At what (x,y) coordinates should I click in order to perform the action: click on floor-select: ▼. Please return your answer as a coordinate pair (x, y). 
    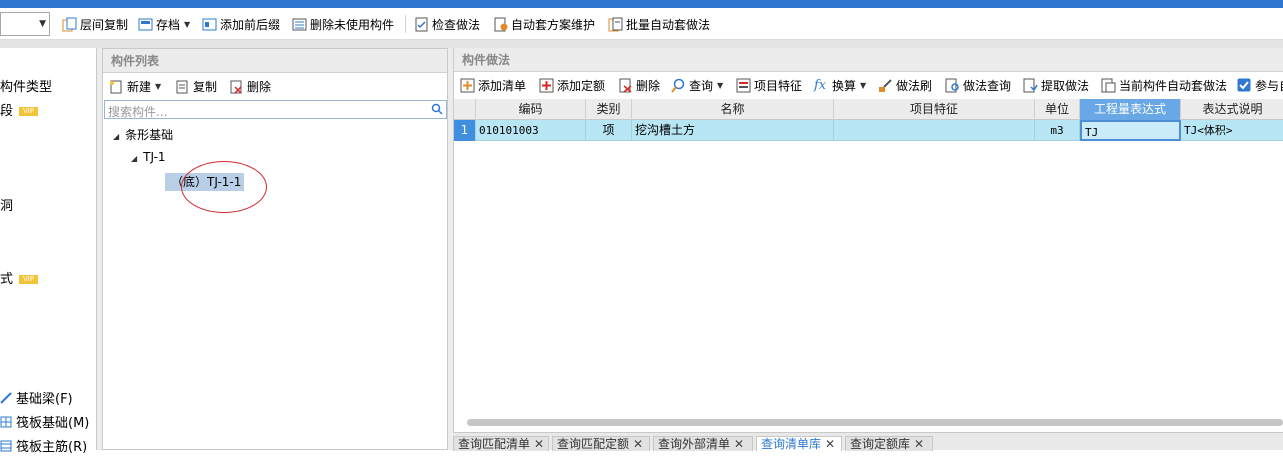
    Looking at the image, I should click on (25, 24).